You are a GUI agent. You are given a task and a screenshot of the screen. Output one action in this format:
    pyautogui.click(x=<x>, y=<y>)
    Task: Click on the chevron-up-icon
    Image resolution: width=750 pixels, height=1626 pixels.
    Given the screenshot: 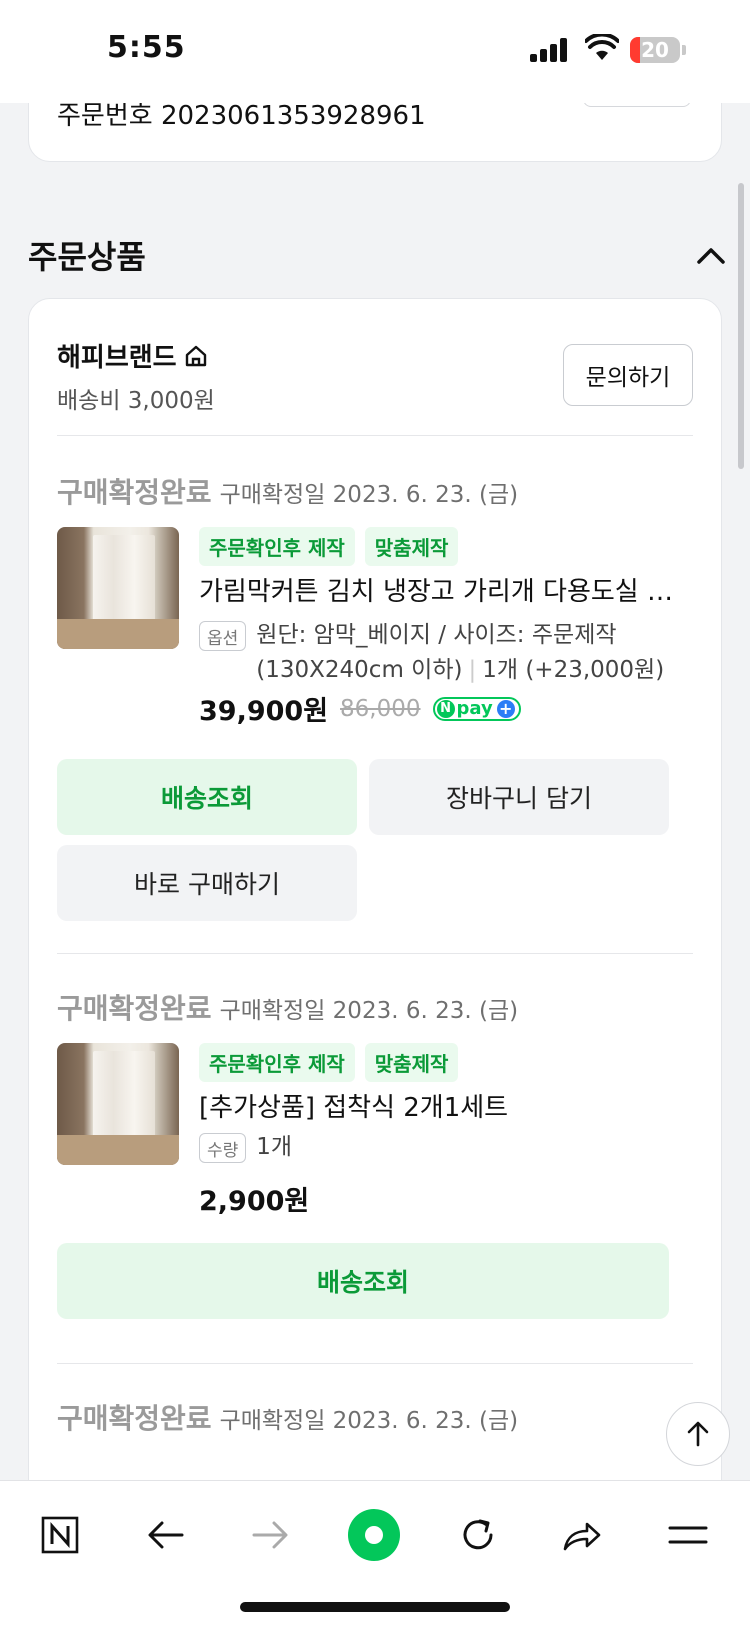 What is the action you would take?
    pyautogui.click(x=711, y=255)
    